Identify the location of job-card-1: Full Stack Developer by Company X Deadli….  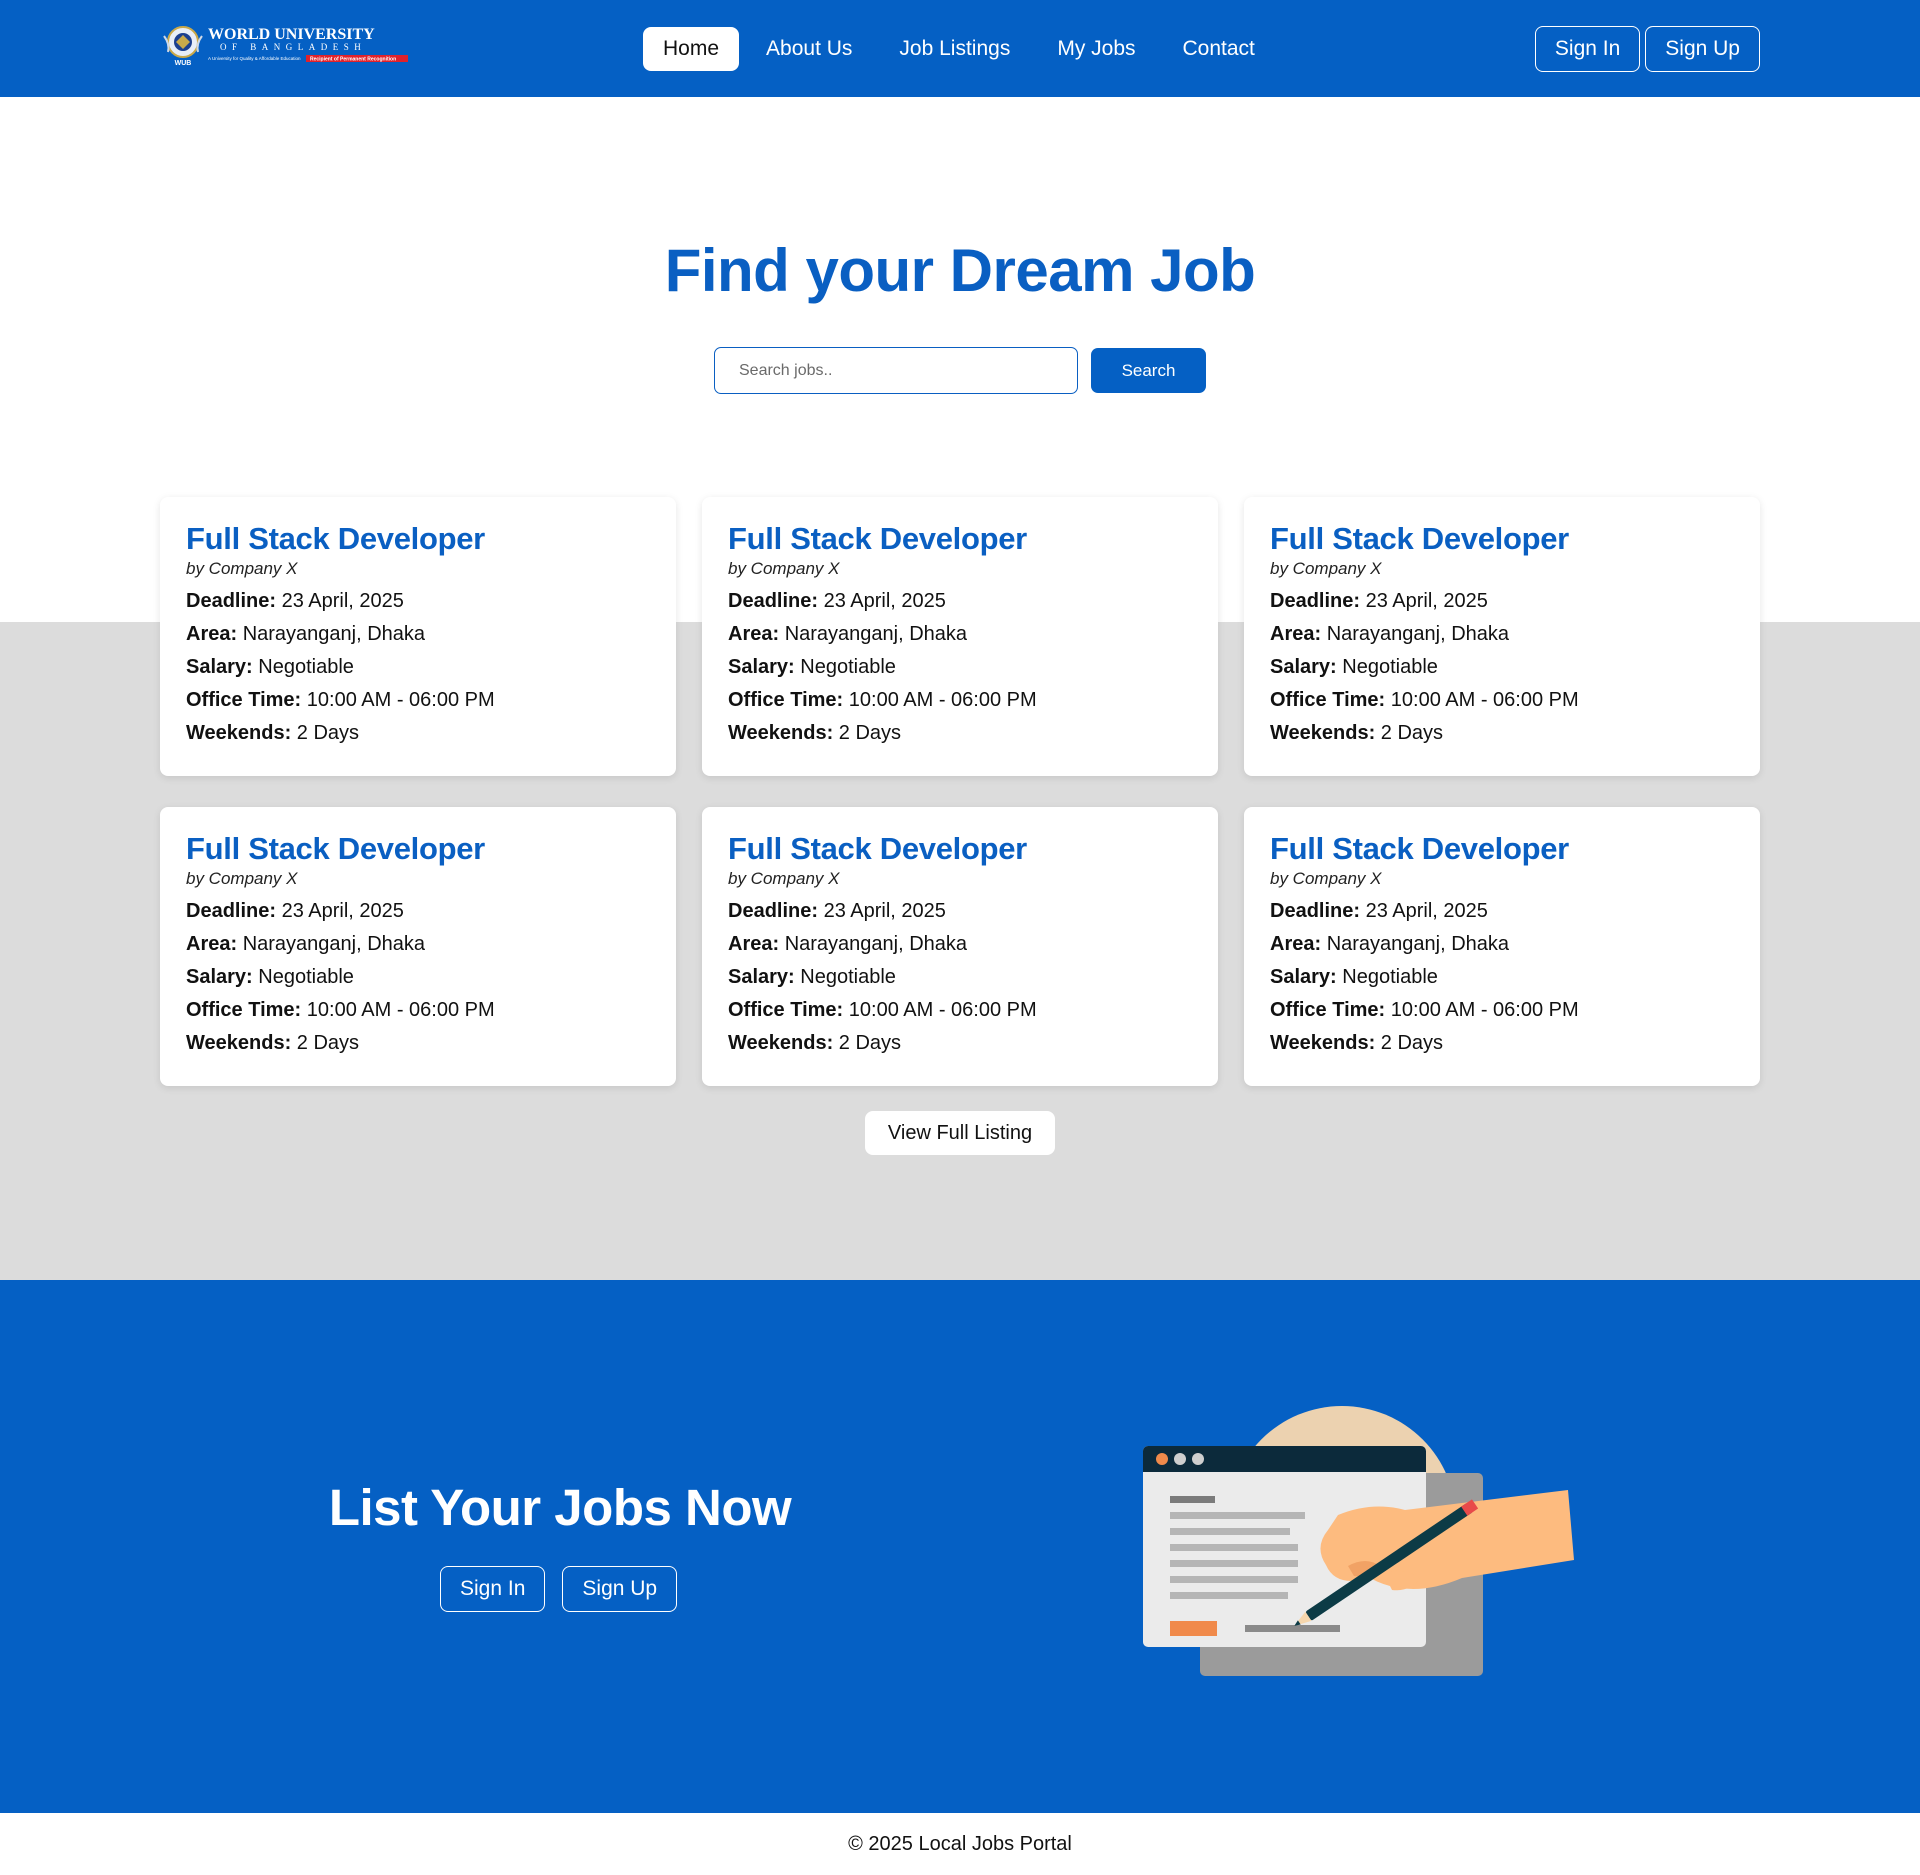
(418, 636).